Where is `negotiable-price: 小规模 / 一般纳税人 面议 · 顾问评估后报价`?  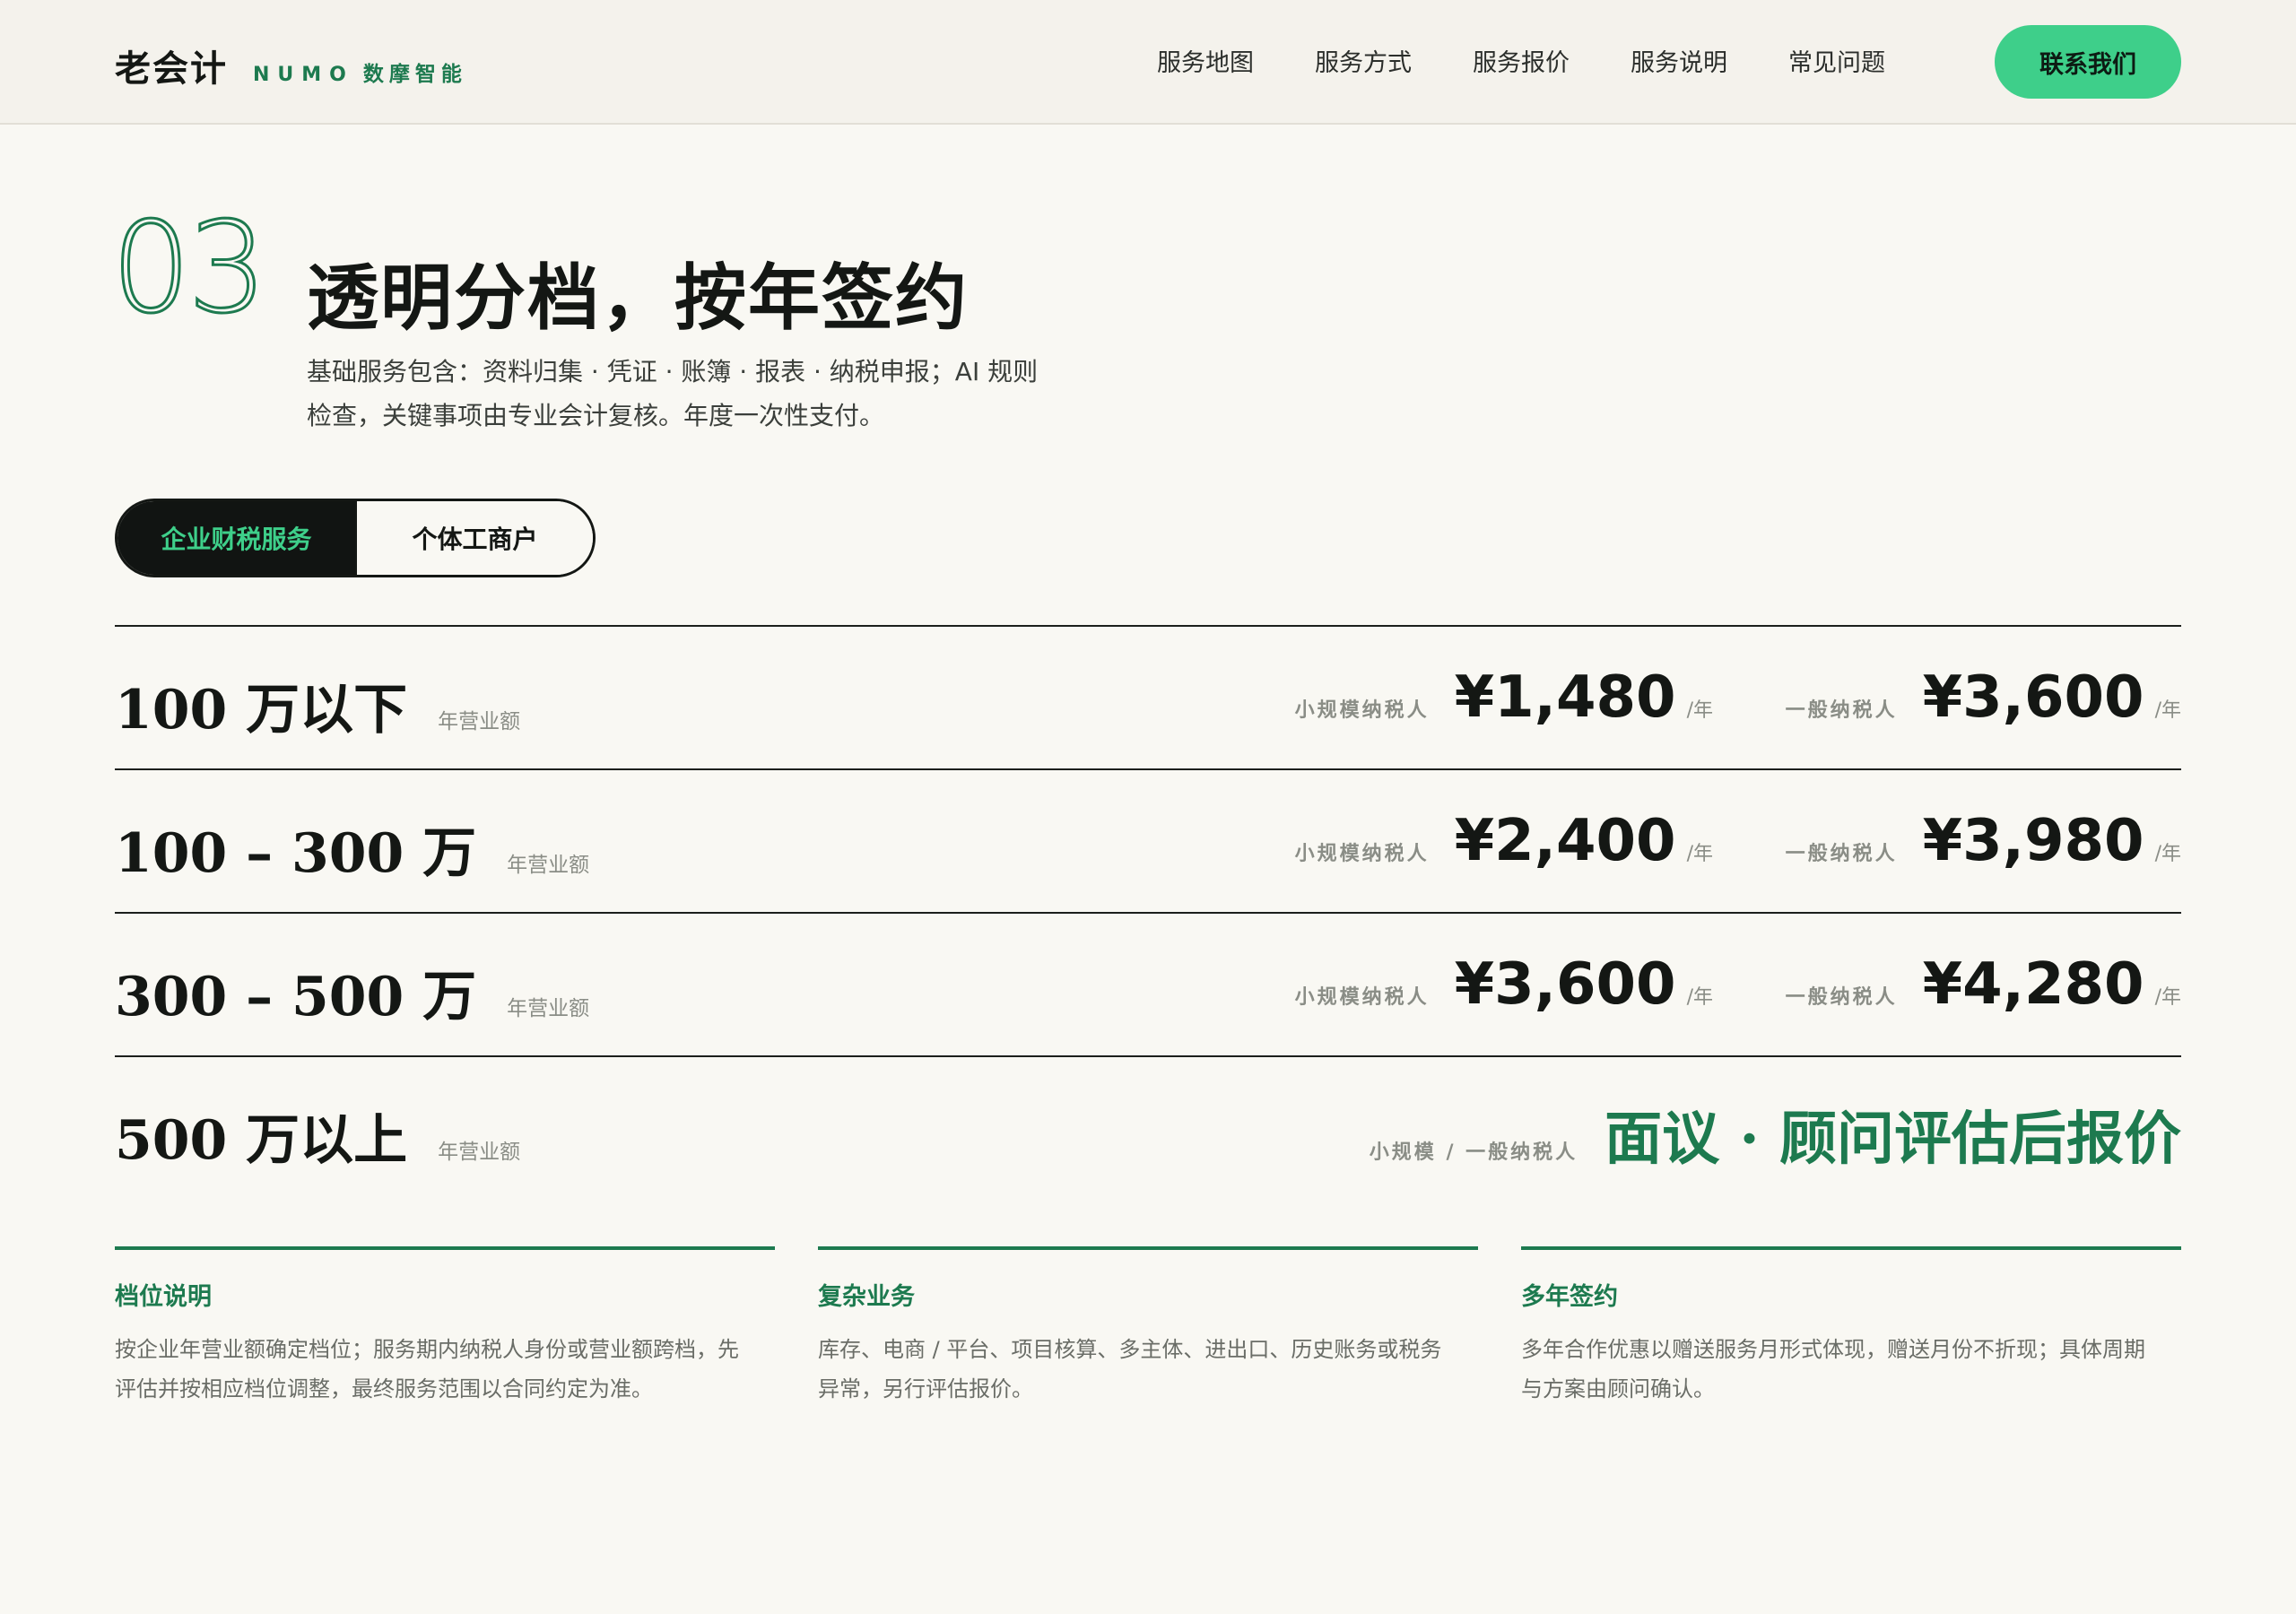
negotiable-price: 小规模 / 一般纳税人 面议 · 顾问评估后报价 is located at coordinates (1775, 1134).